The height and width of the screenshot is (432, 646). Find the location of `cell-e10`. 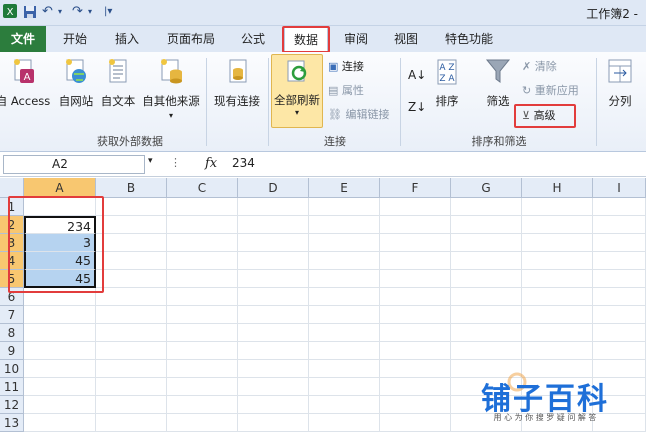

cell-e10 is located at coordinates (344, 369).